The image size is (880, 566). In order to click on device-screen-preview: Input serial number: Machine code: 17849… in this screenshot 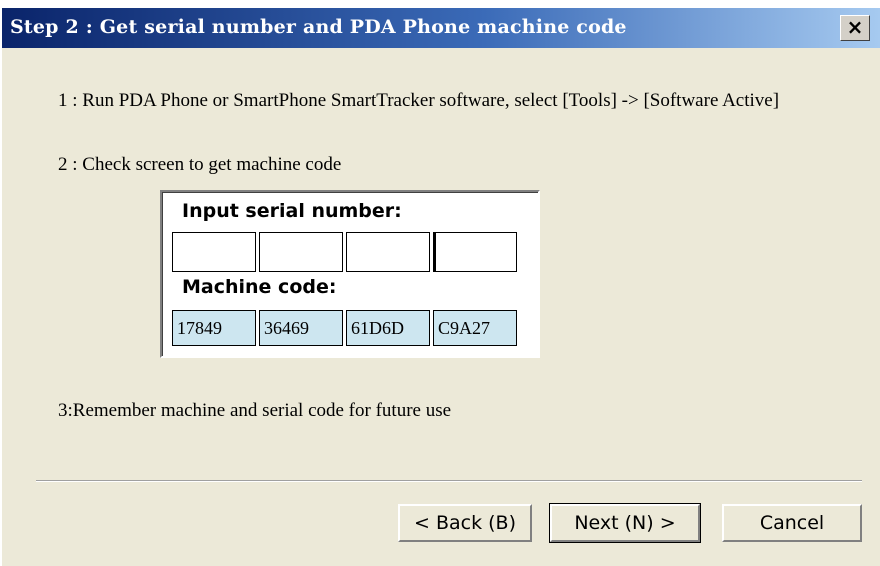, I will do `click(350, 274)`.